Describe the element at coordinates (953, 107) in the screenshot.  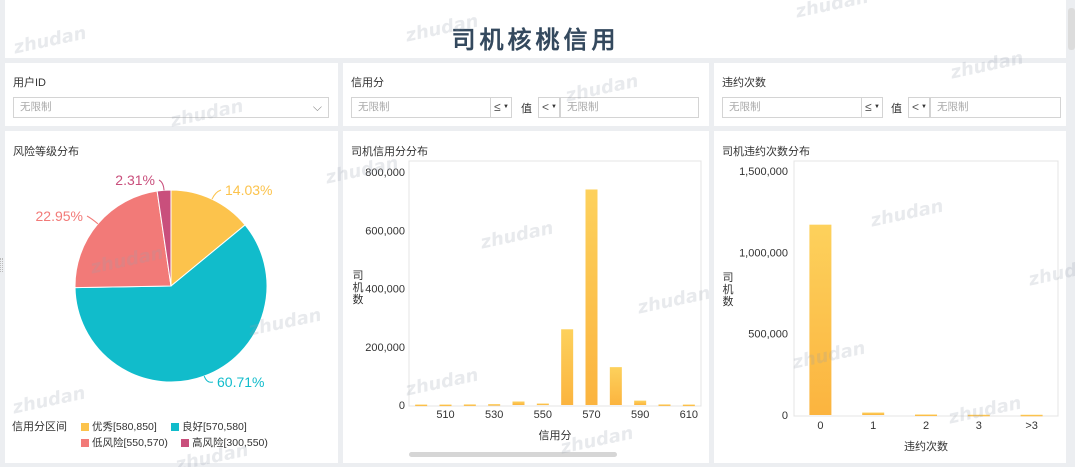
I see `violation-max-placeholder: 无限制` at that location.